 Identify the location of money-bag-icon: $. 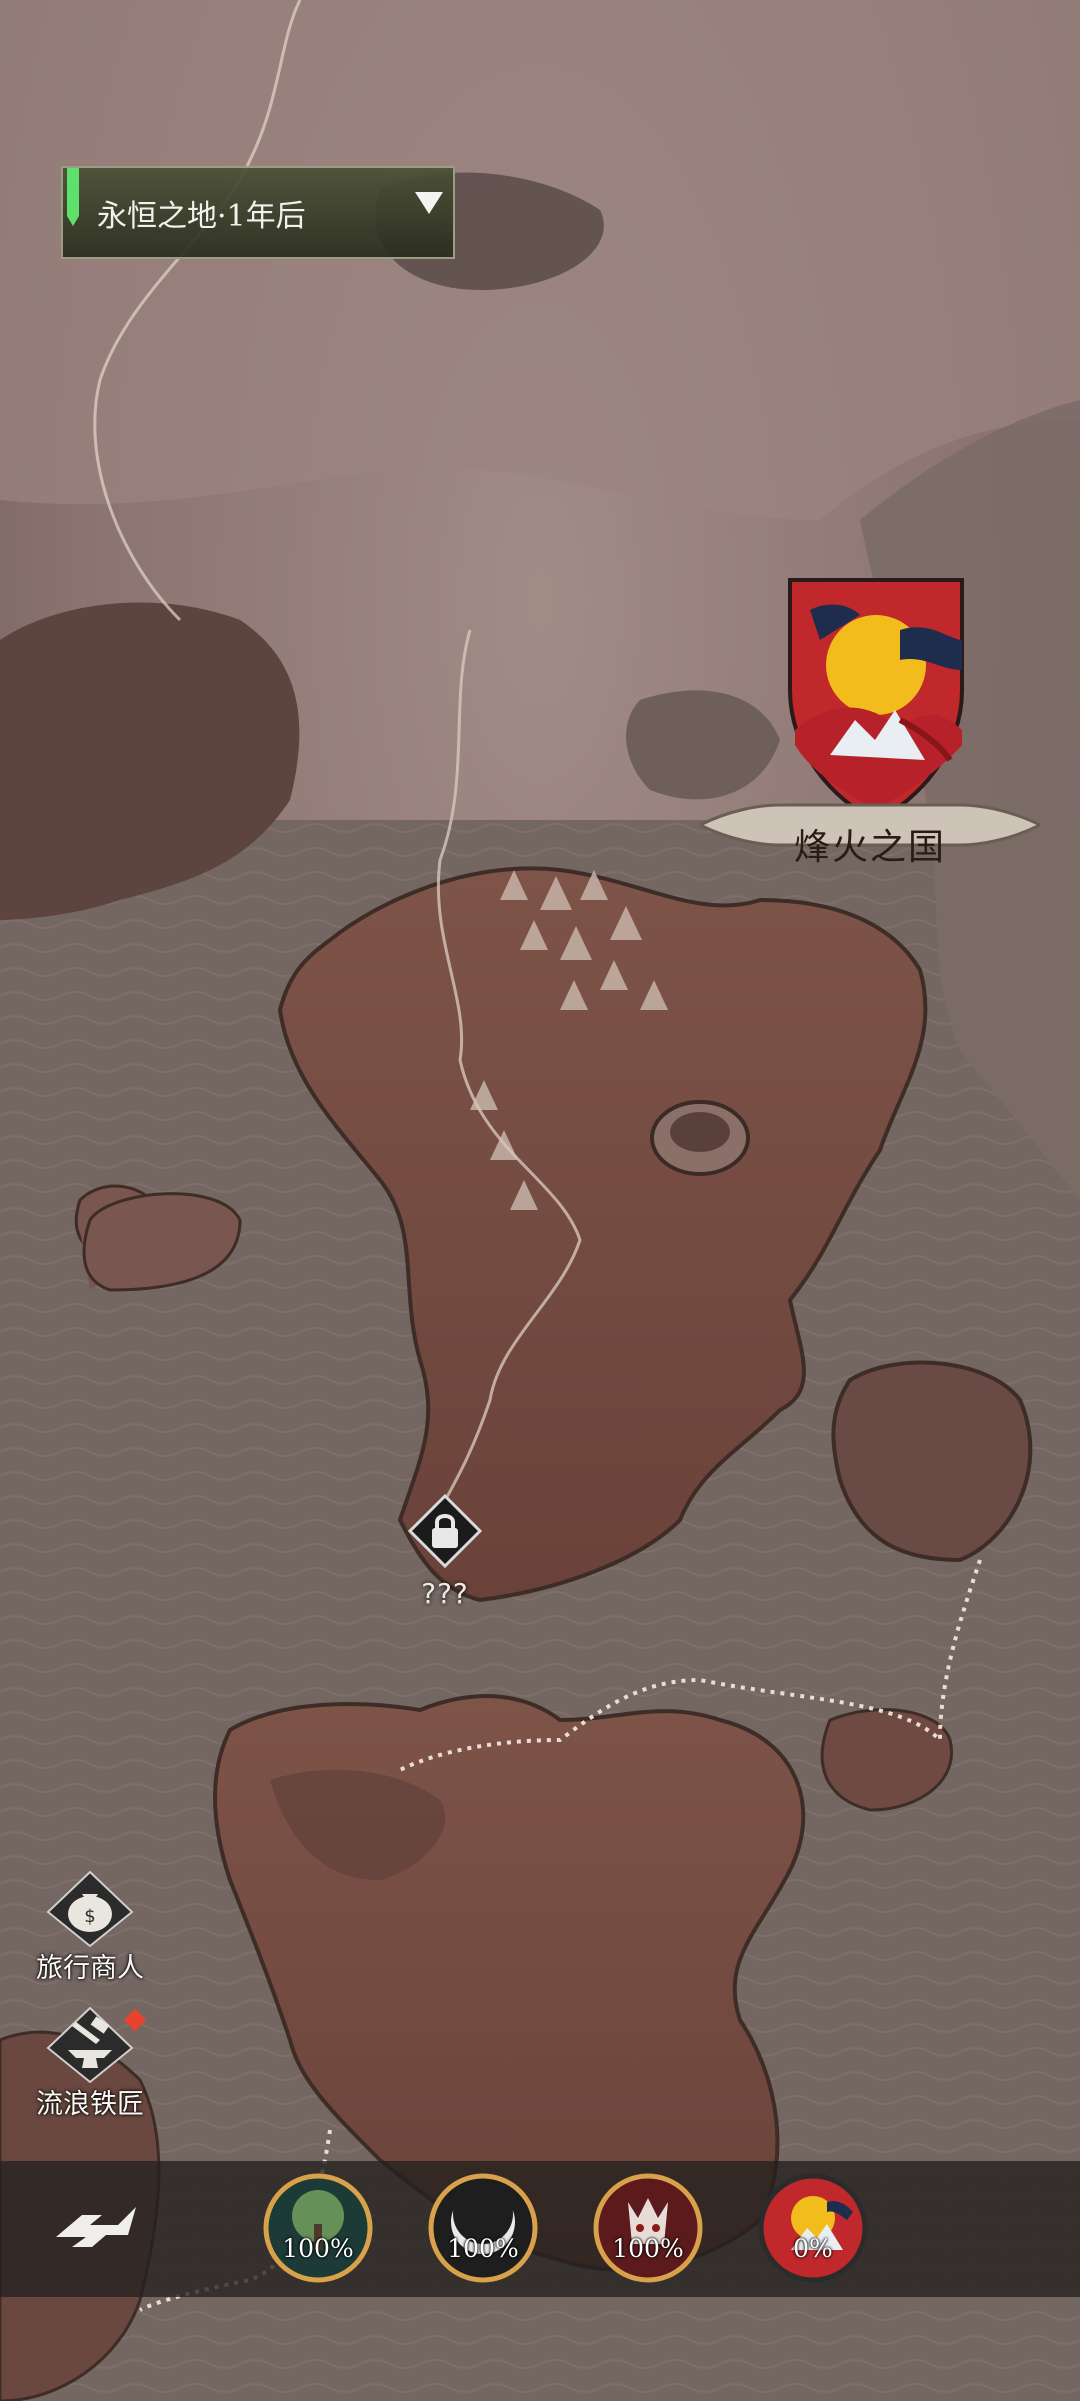
(90, 1909).